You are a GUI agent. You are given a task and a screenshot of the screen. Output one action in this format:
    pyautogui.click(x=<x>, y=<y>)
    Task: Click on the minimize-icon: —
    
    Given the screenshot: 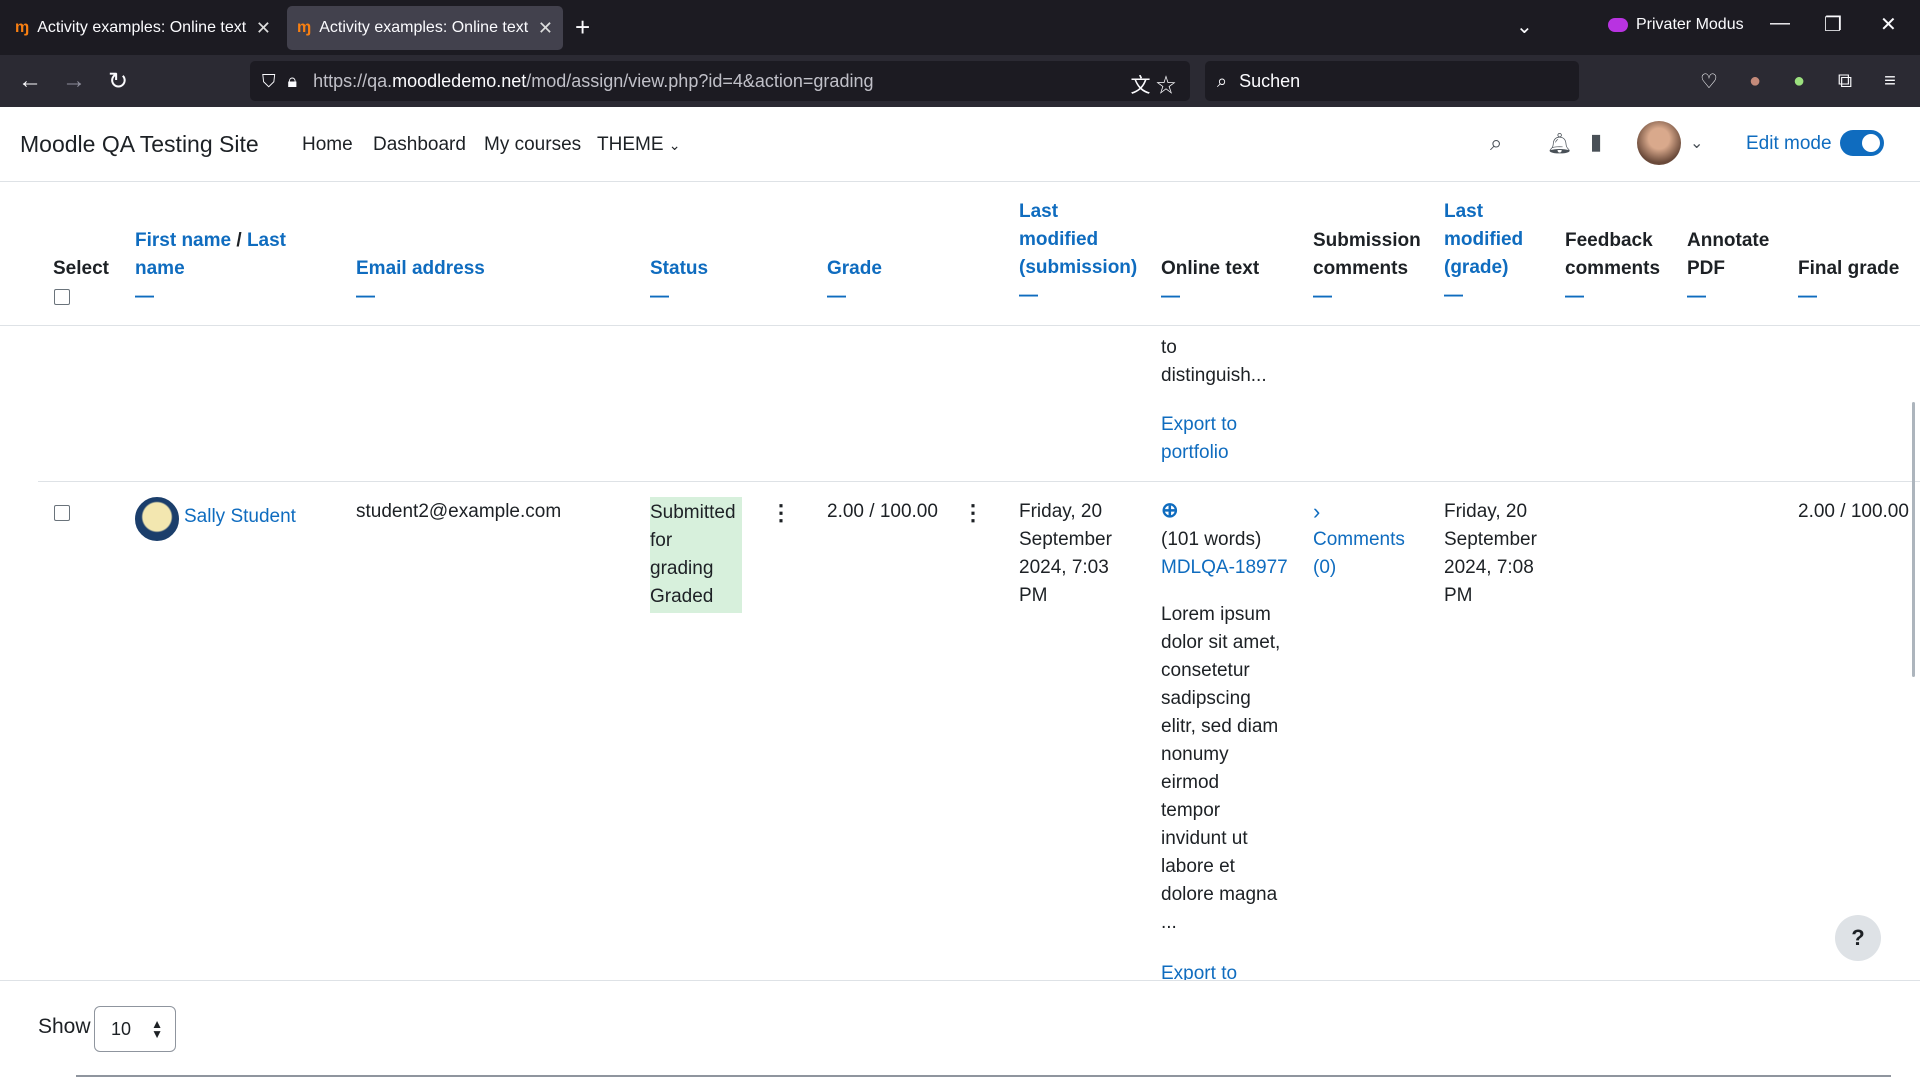 What is the action you would take?
    pyautogui.click(x=1780, y=23)
    